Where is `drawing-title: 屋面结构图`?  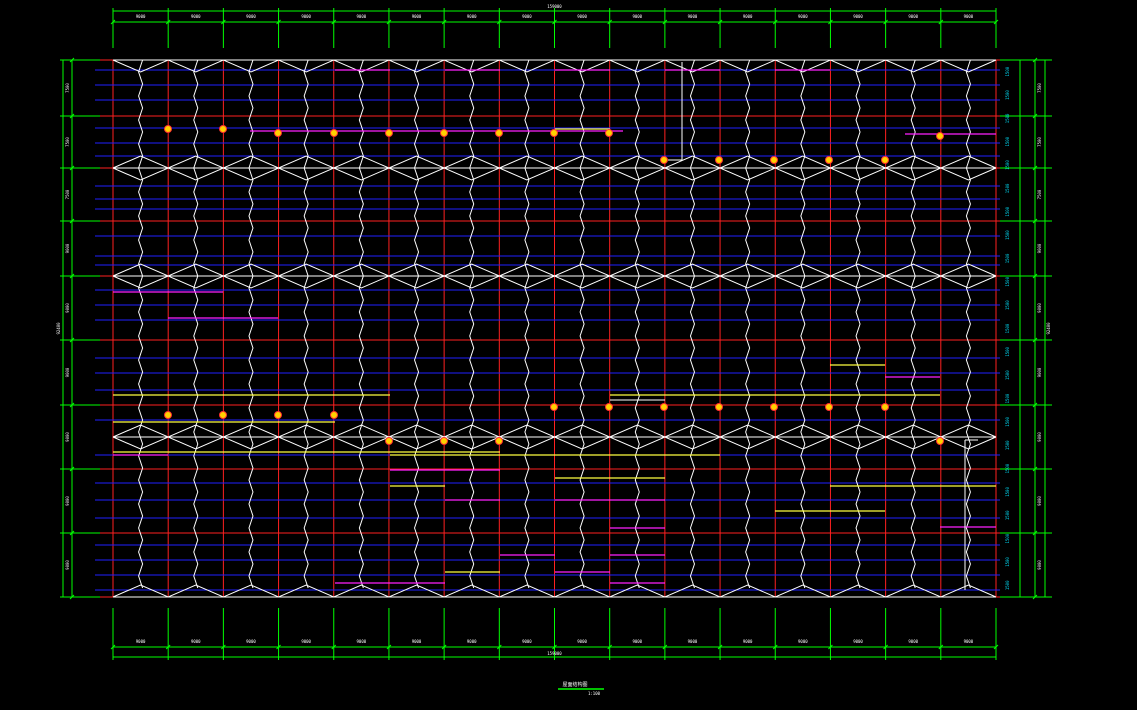
drawing-title: 屋面结构图 is located at coordinates (574, 684).